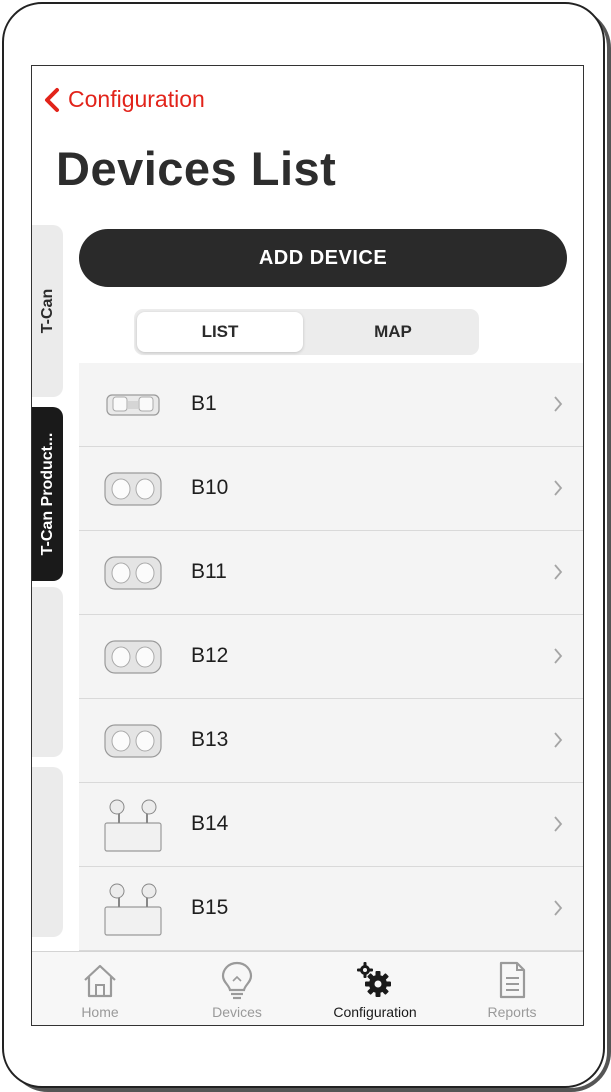  What do you see at coordinates (210, 823) in the screenshot?
I see `device-name: B14` at bounding box center [210, 823].